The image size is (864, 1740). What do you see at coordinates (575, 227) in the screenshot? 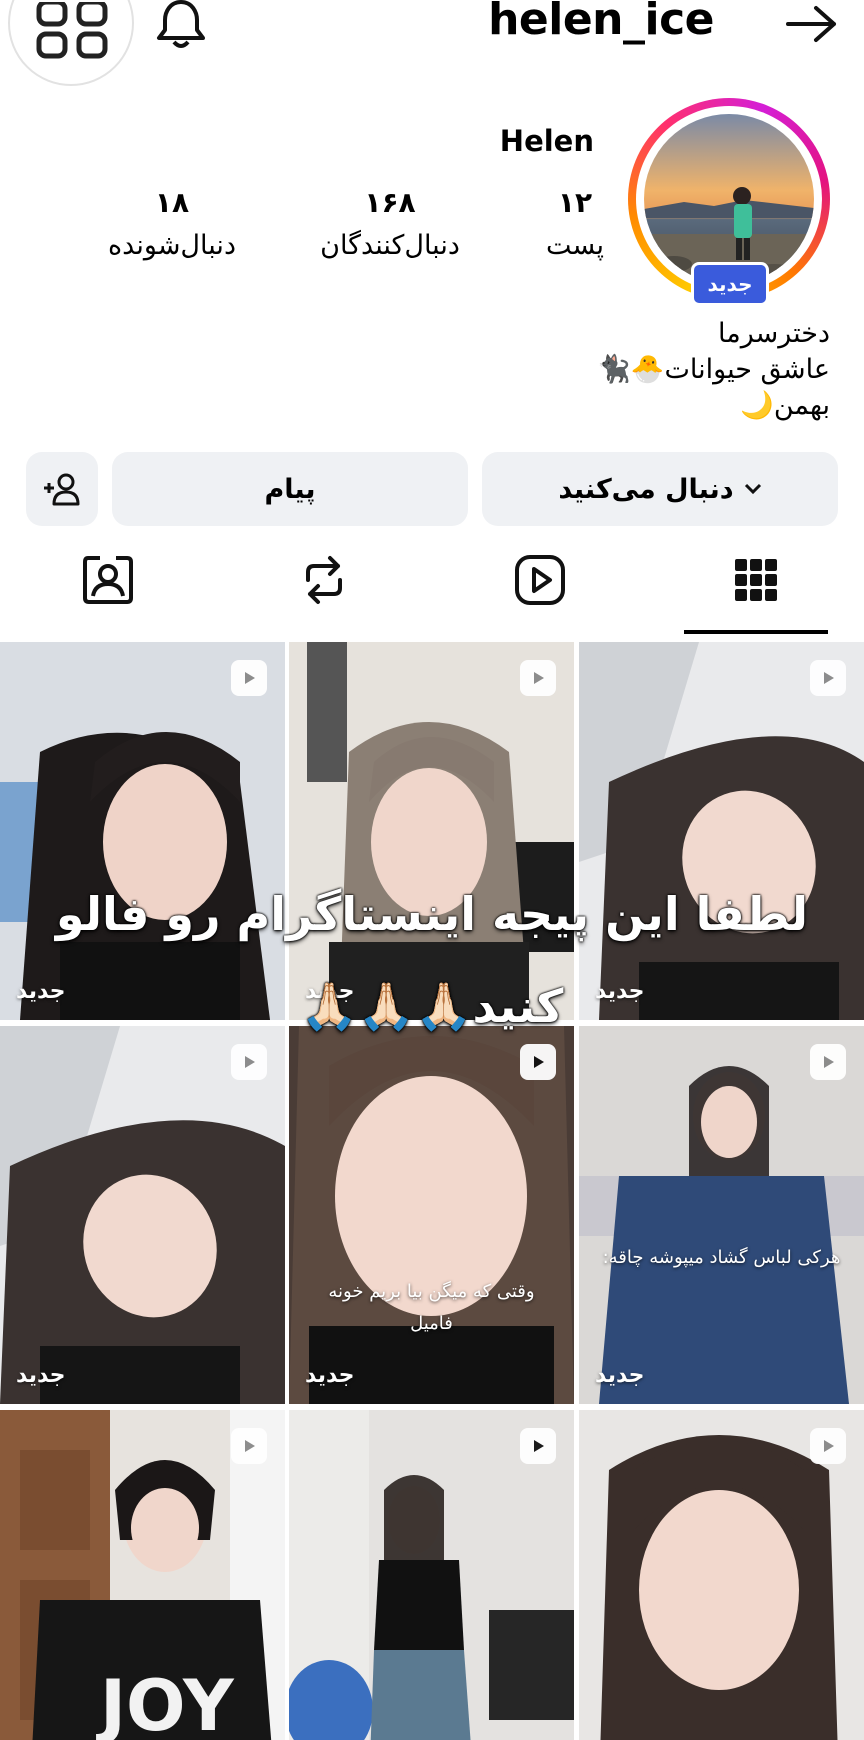
I see `stat-posts: ۱۲ پست` at bounding box center [575, 227].